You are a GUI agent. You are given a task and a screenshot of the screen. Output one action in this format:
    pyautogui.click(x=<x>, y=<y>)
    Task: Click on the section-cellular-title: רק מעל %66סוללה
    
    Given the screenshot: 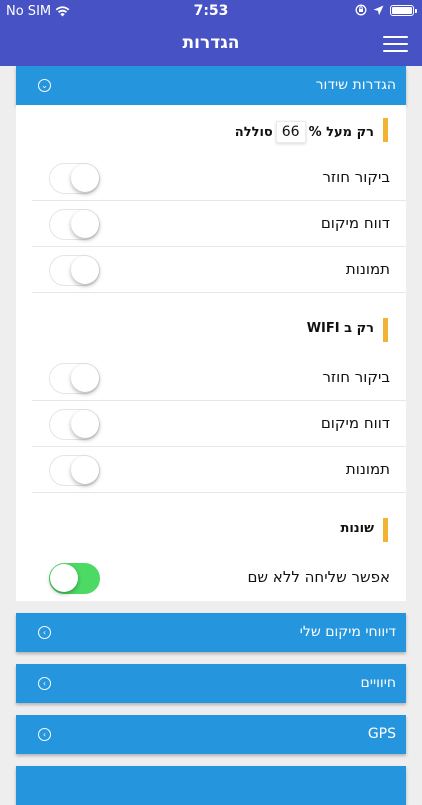 What is the action you would take?
    pyautogui.click(x=211, y=130)
    